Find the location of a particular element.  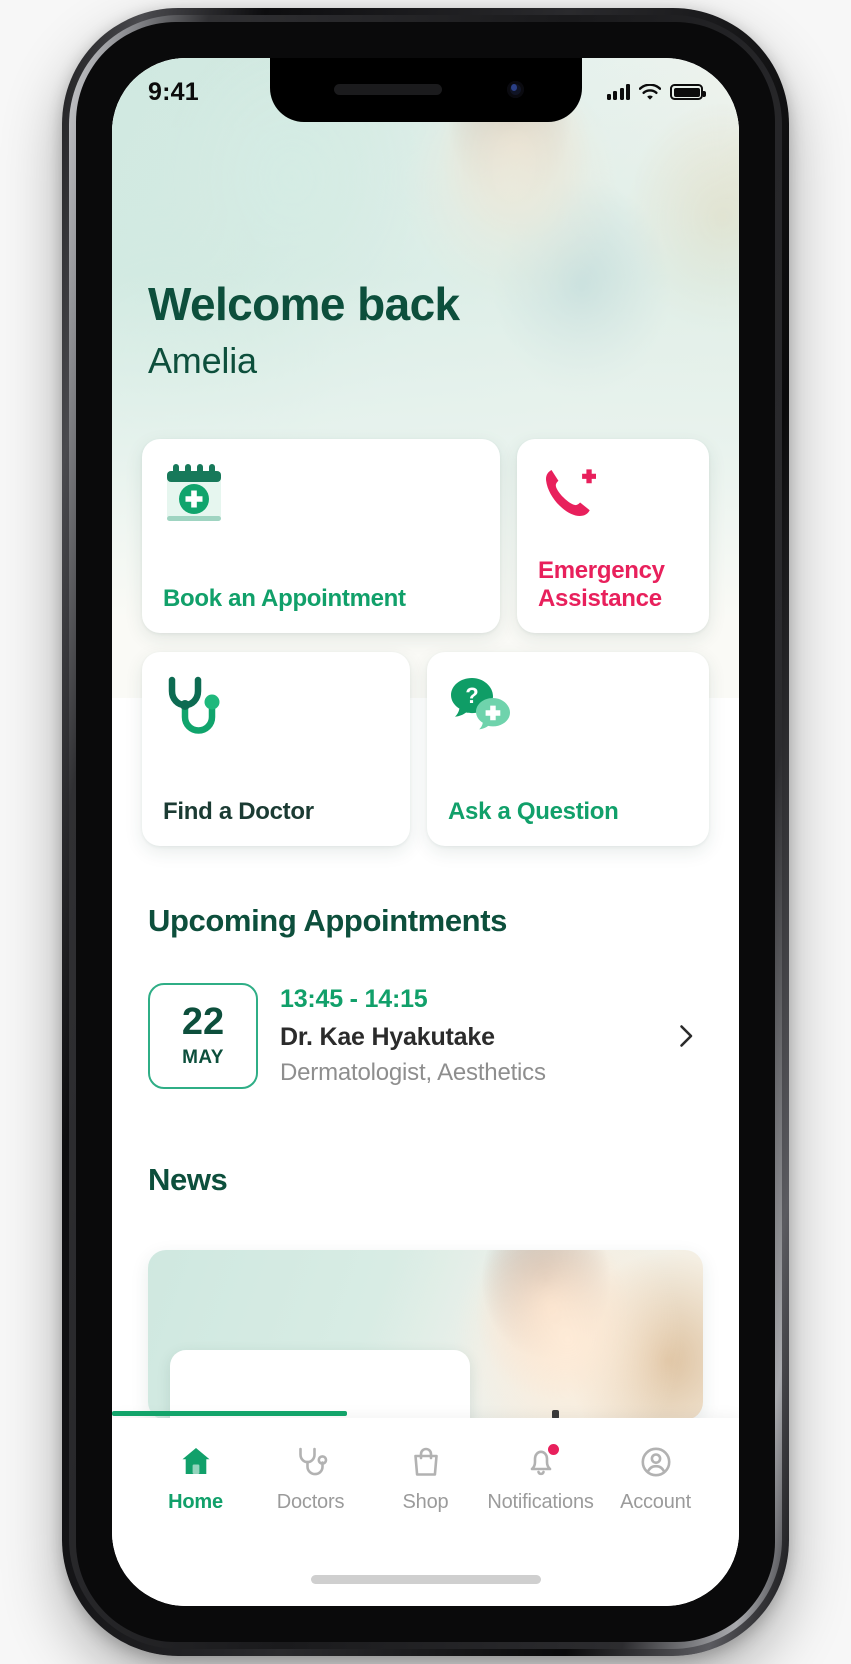

appointment-specialty: Dermatologist, Aesthetics is located at coordinates (413, 1072).